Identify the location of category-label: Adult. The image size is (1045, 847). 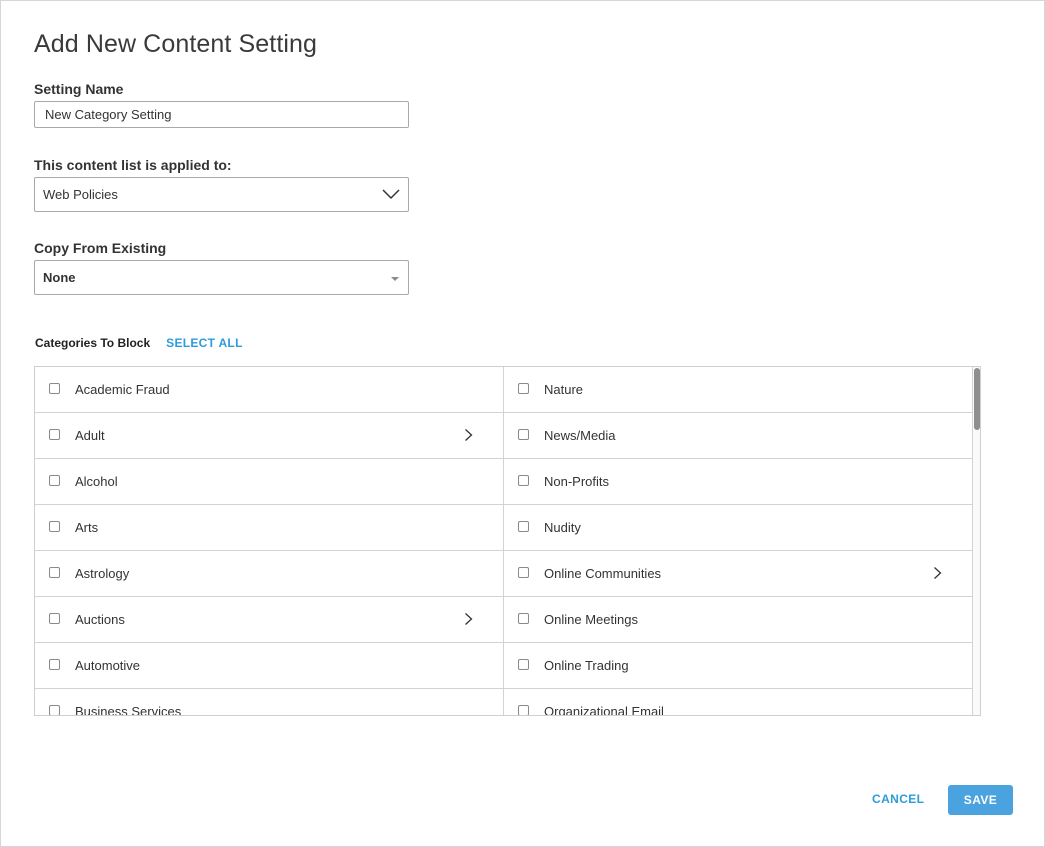
(90, 435).